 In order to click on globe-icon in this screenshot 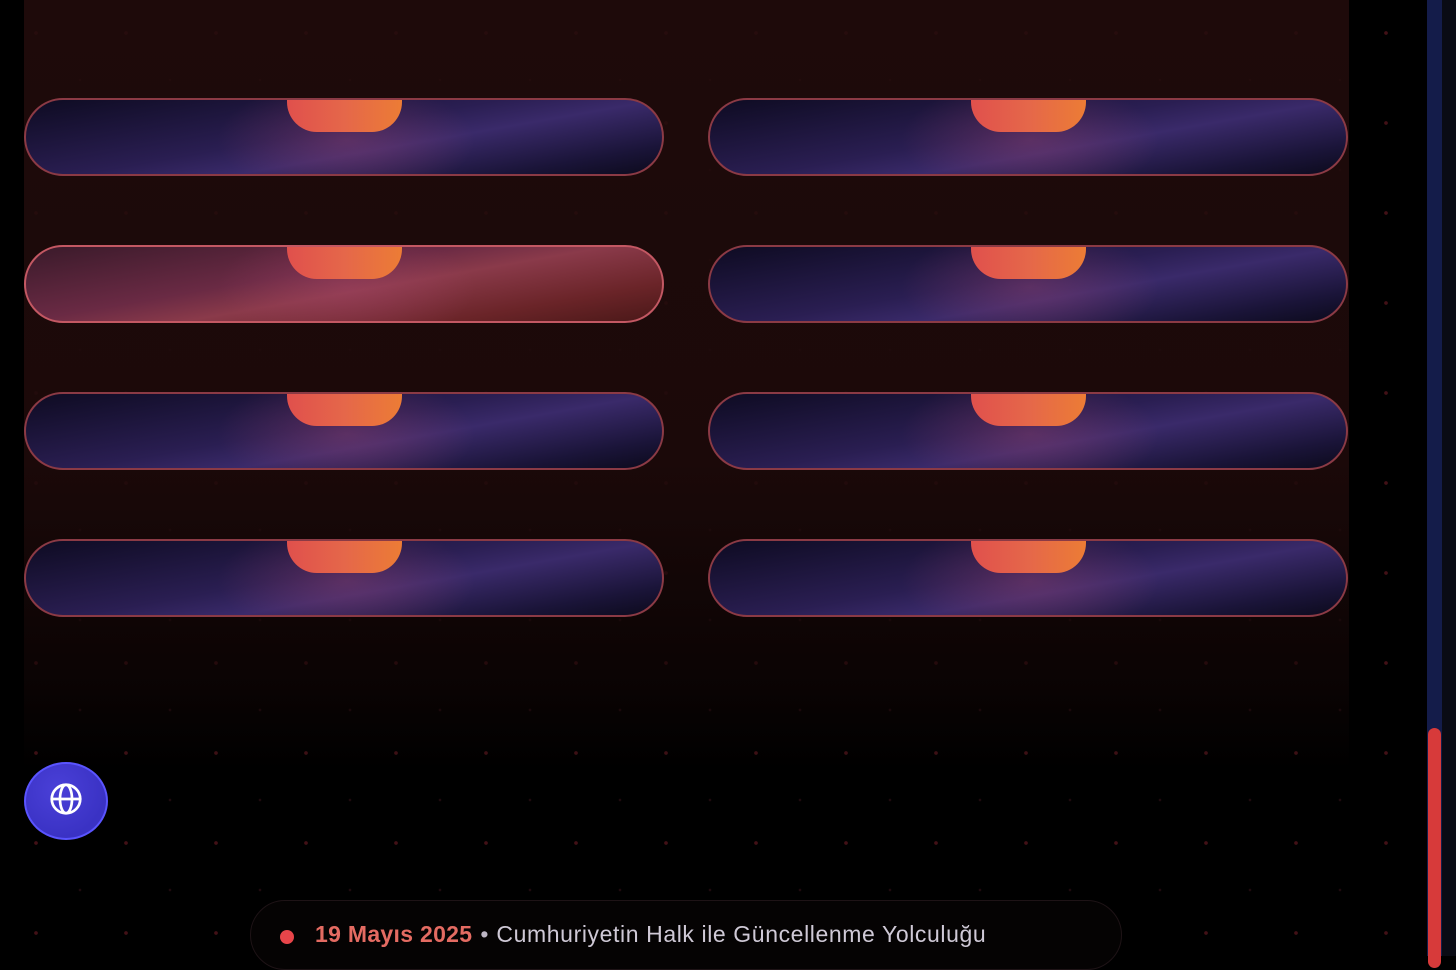, I will do `click(66, 801)`.